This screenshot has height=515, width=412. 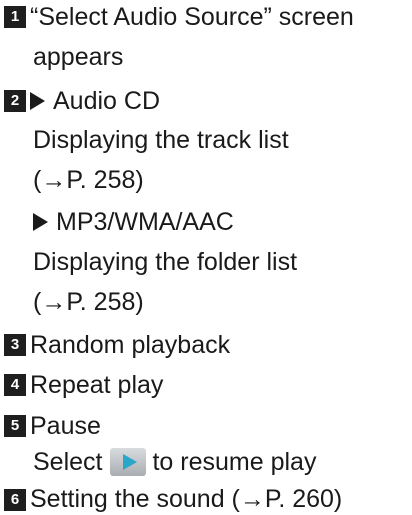 What do you see at coordinates (15, 426) in the screenshot?
I see `step-badge-5: 5` at bounding box center [15, 426].